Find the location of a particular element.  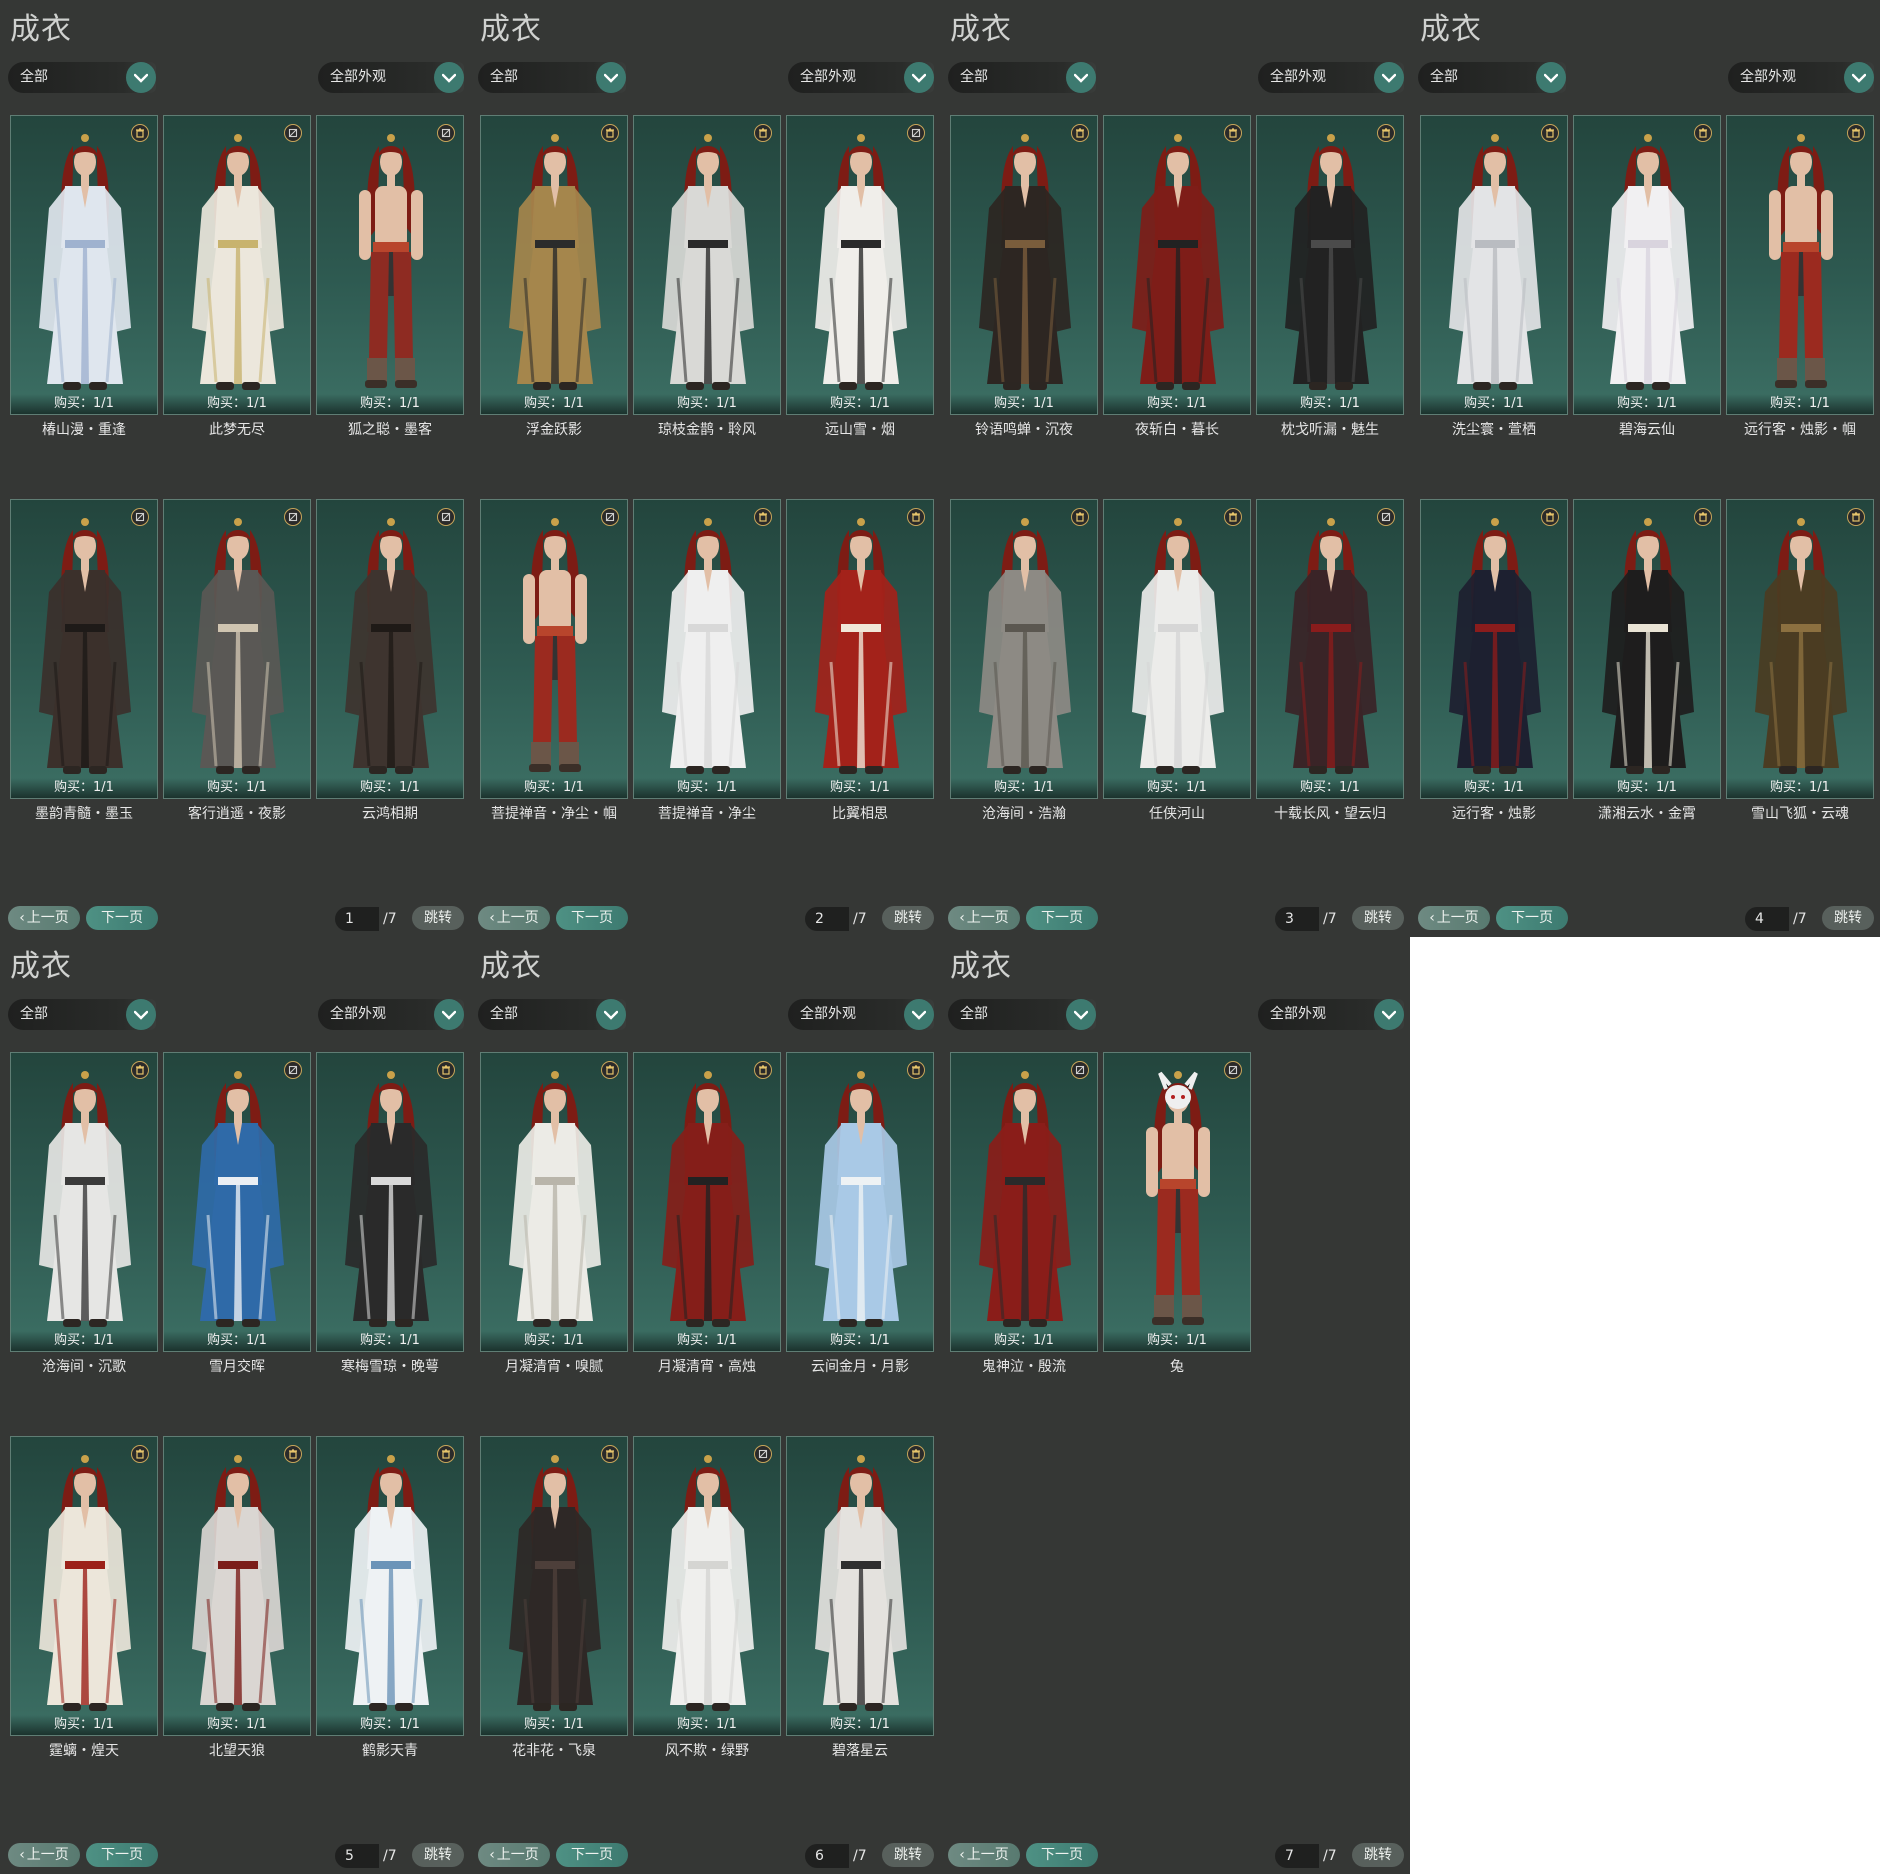

page-number-input: 7 is located at coordinates (1297, 1856).